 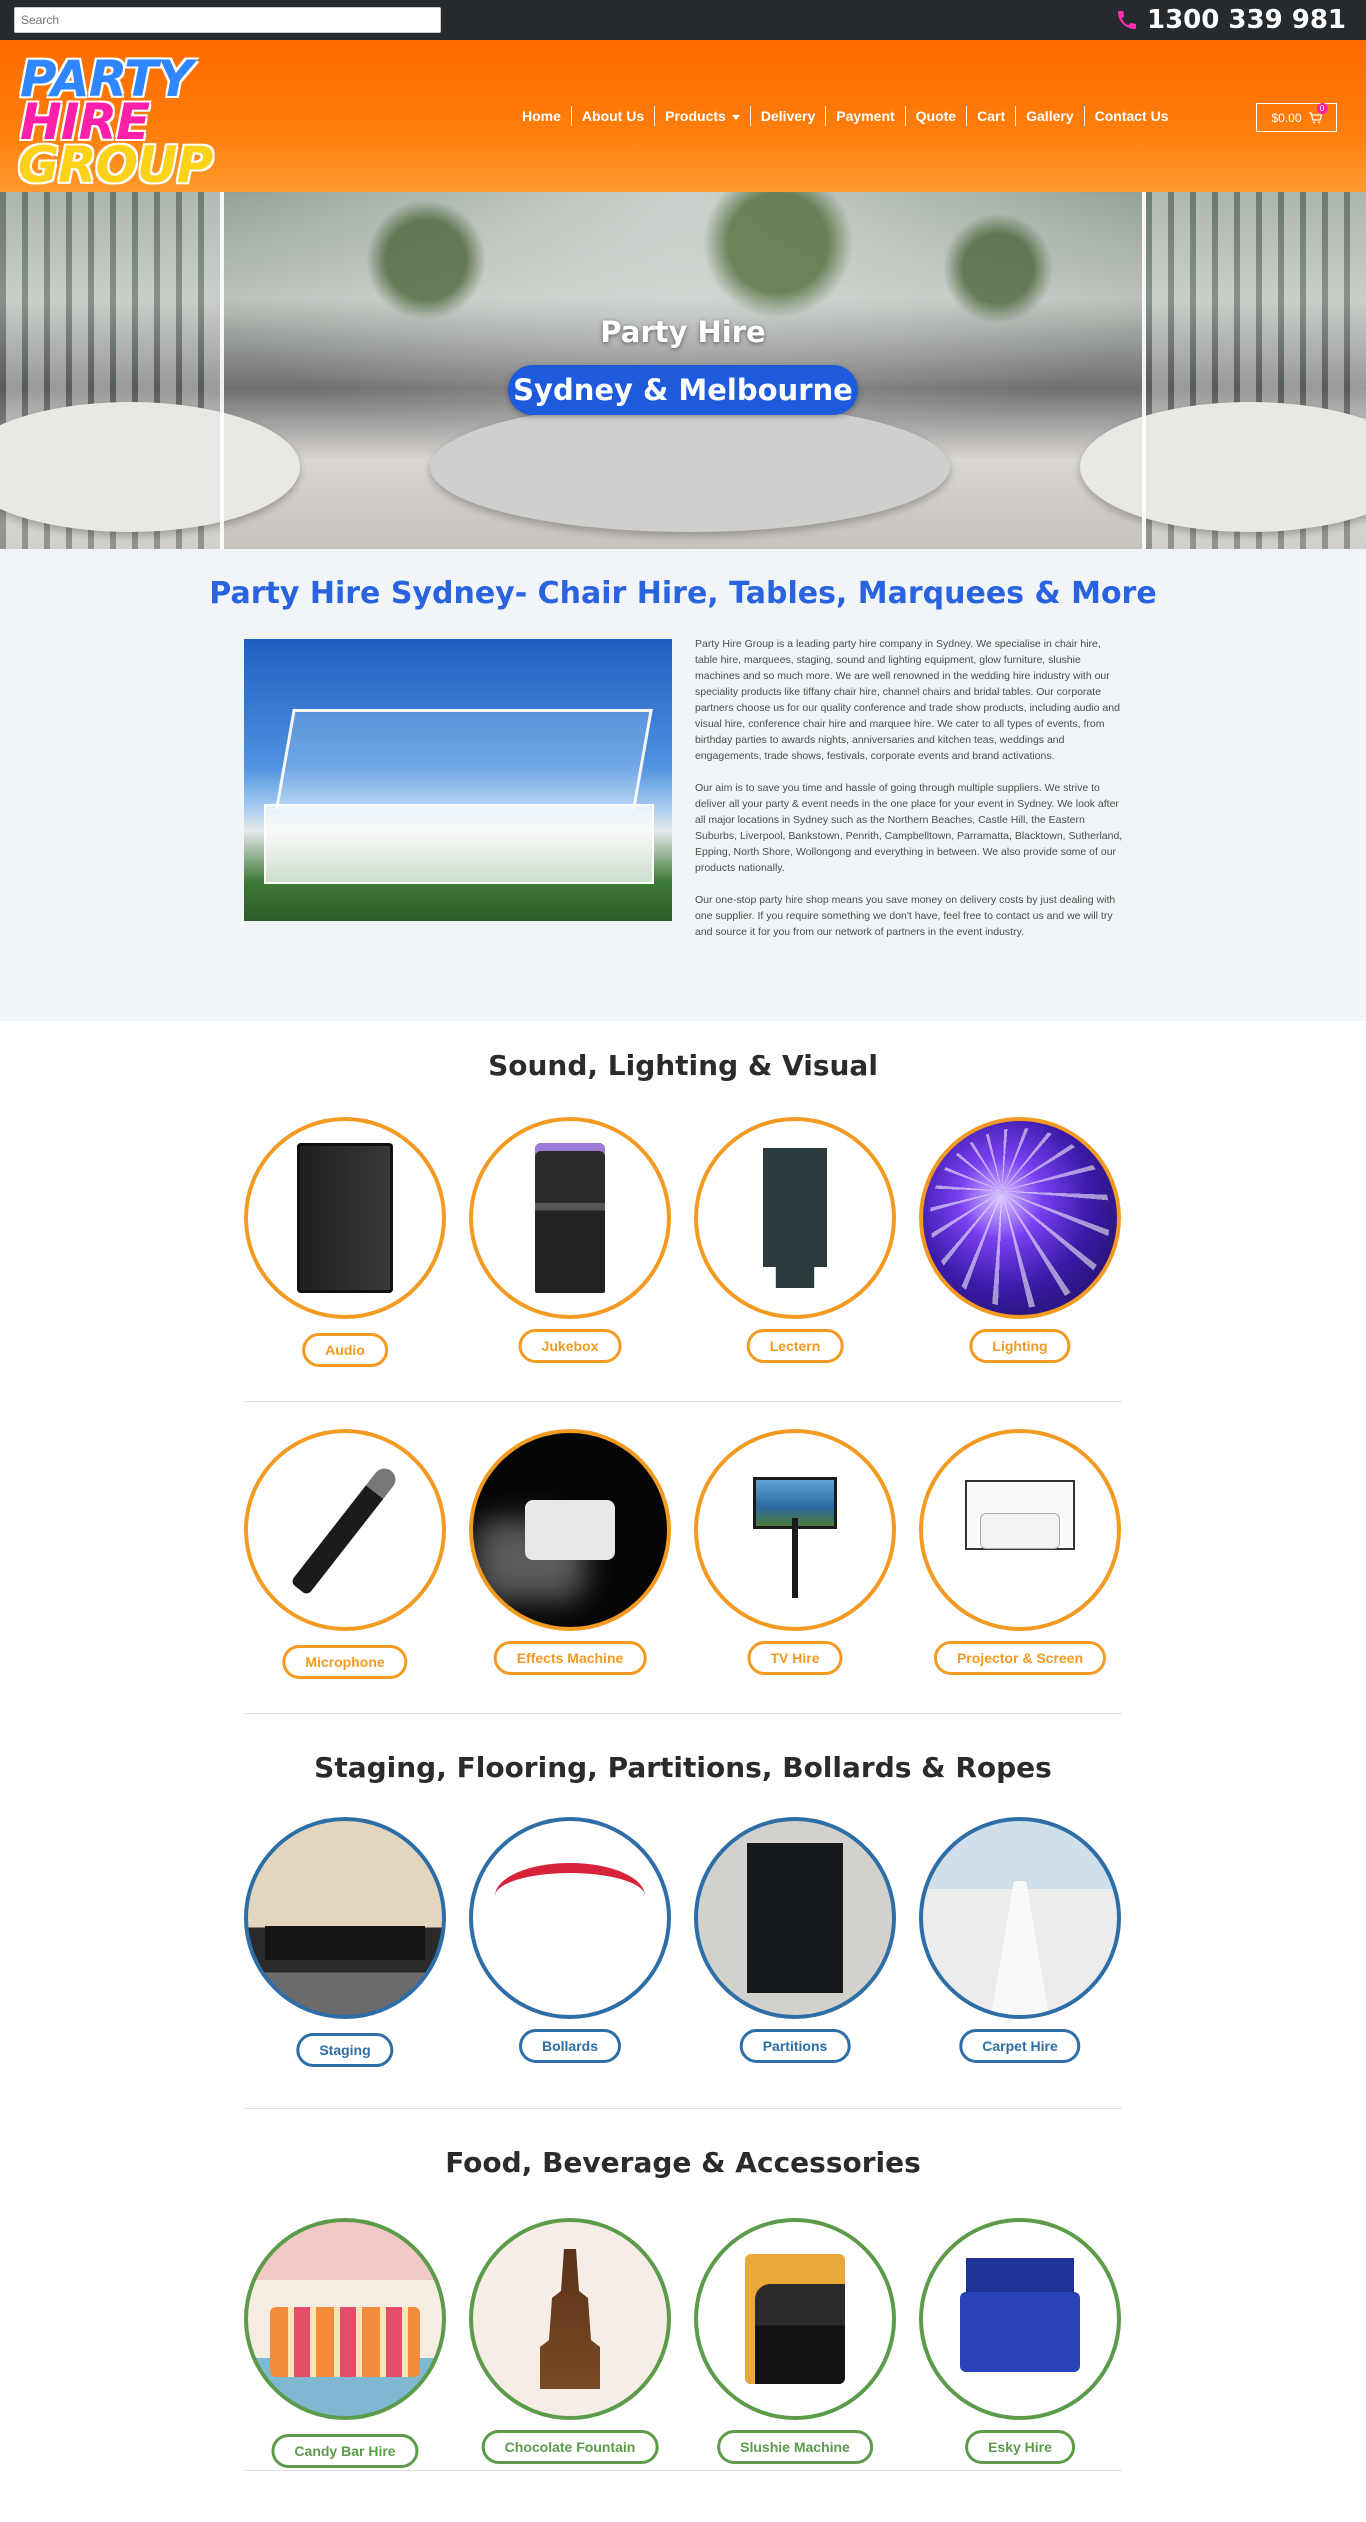 What do you see at coordinates (795, 1558) in the screenshot?
I see `tv-stand-icon` at bounding box center [795, 1558].